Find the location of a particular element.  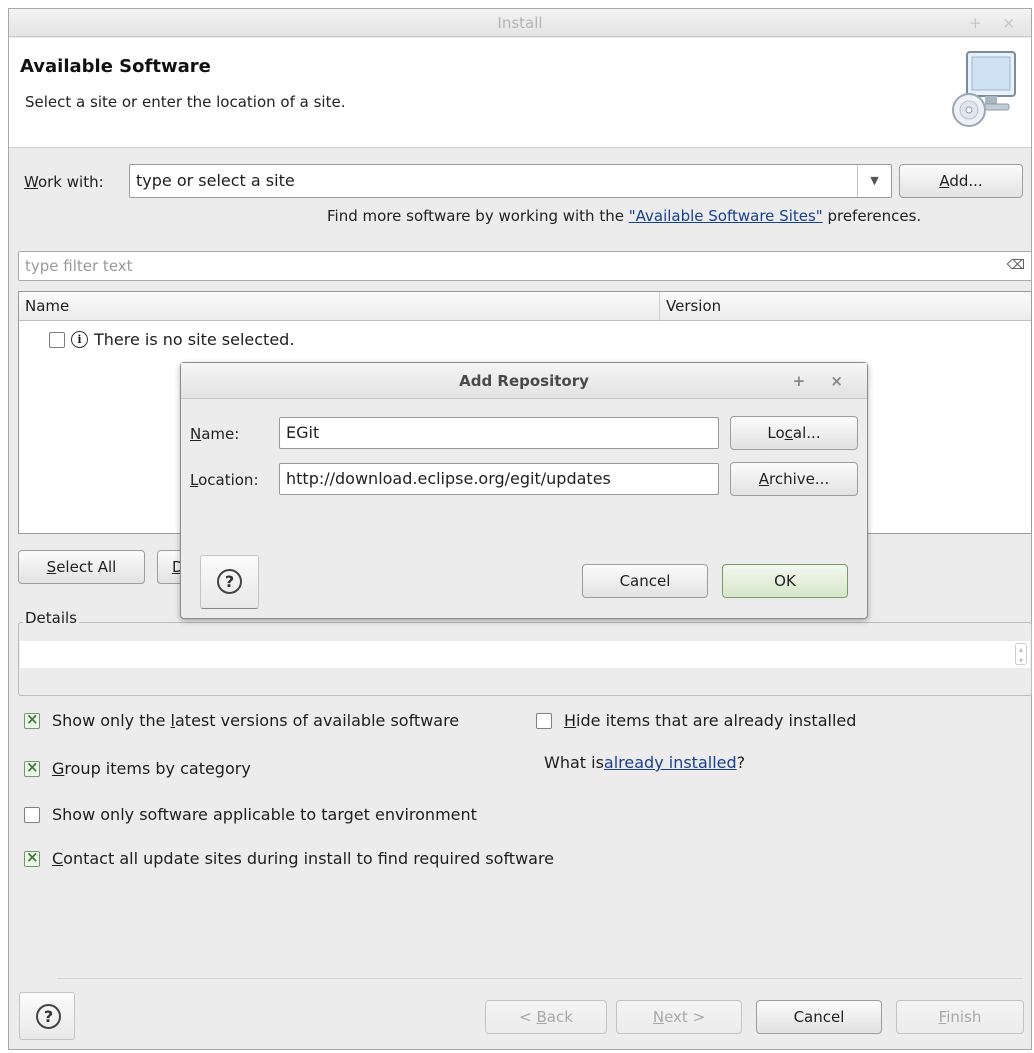

filter-input: type filter text ⌫ is located at coordinates (525, 266).